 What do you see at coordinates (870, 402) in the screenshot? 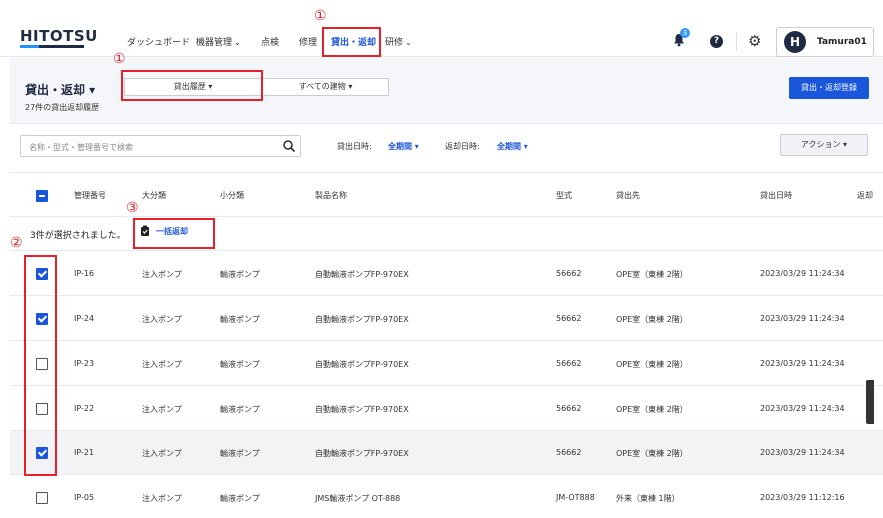
I see `side-panel-tab` at bounding box center [870, 402].